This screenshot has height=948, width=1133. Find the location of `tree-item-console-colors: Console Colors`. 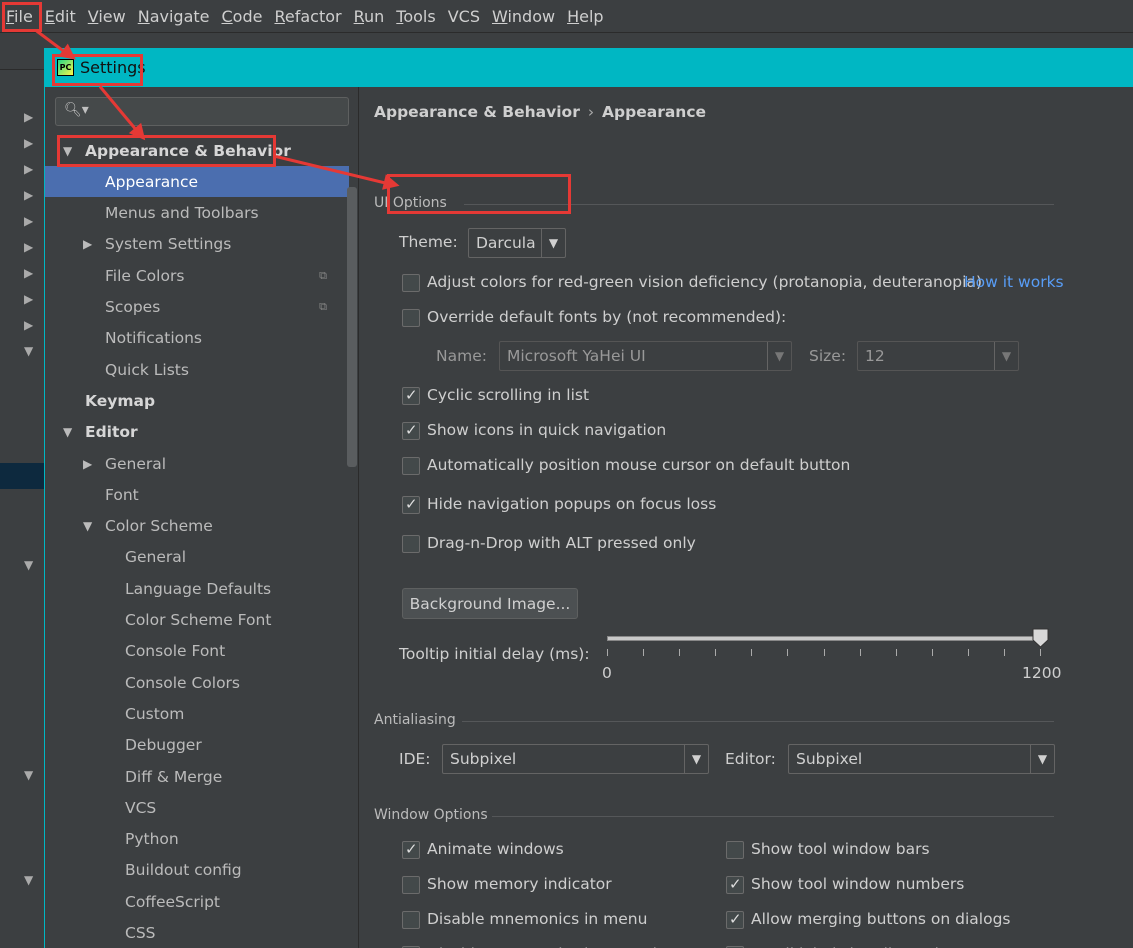

tree-item-console-colors: Console Colors is located at coordinates (197, 682).